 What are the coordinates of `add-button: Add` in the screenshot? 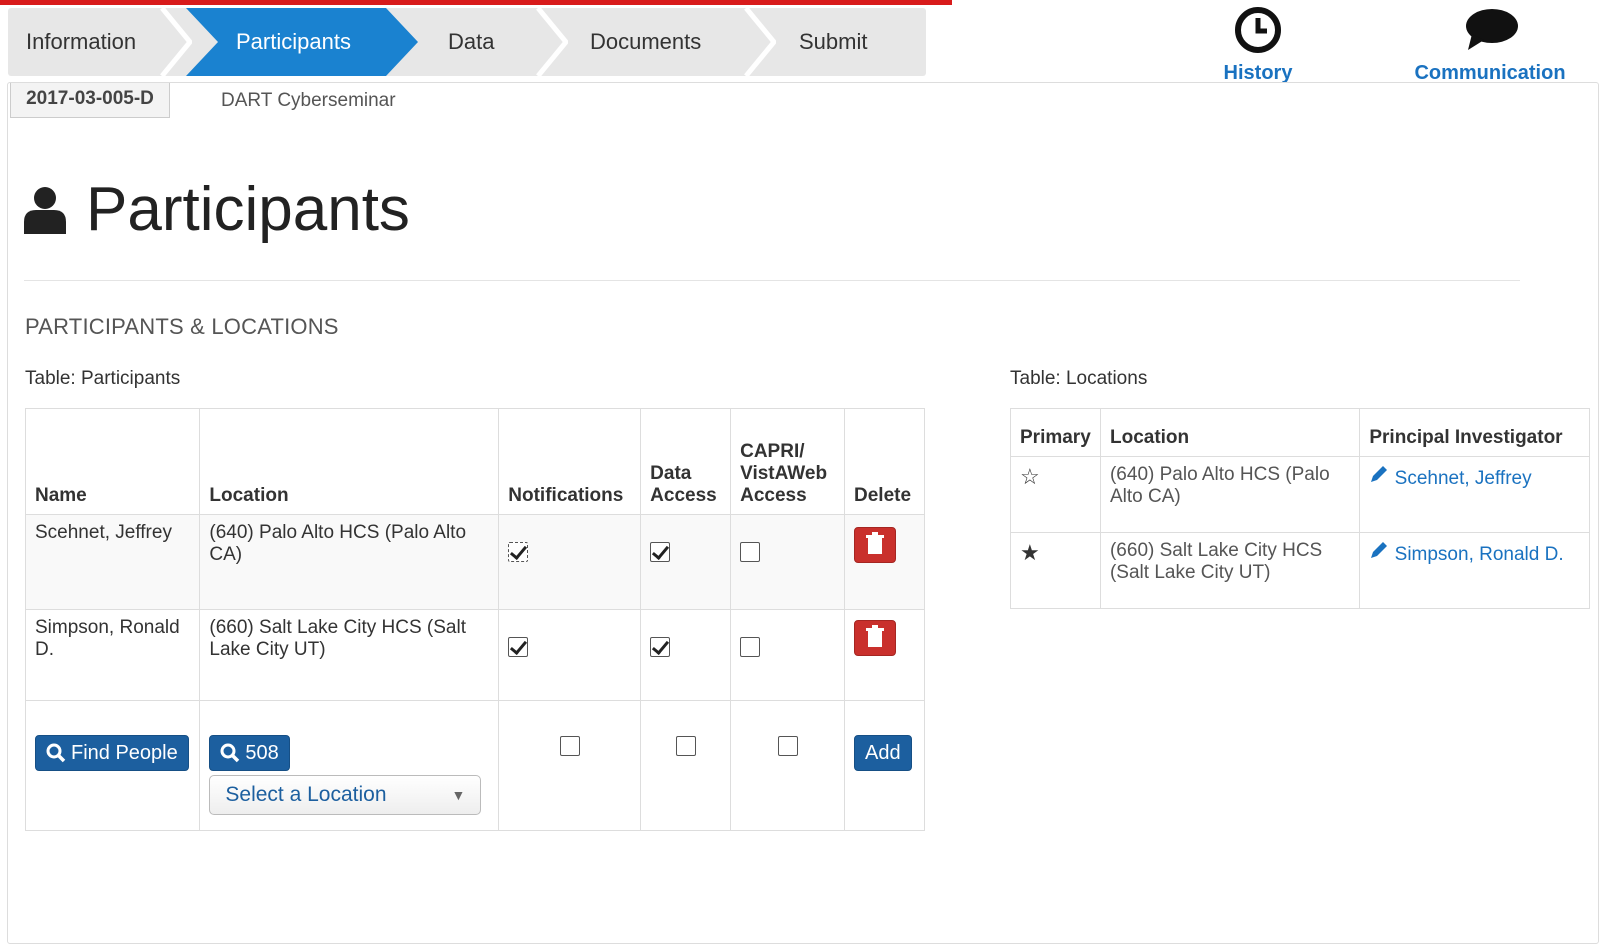 It's located at (883, 753).